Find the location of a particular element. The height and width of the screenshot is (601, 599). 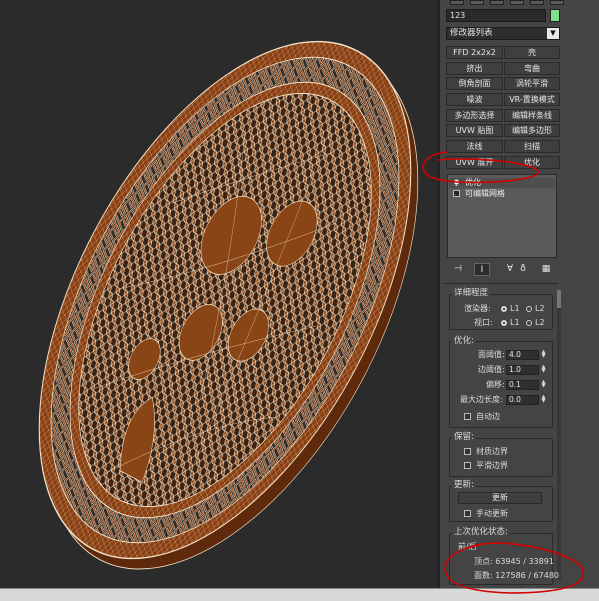

modifier-button: 涡轮平滑 is located at coordinates (532, 83).